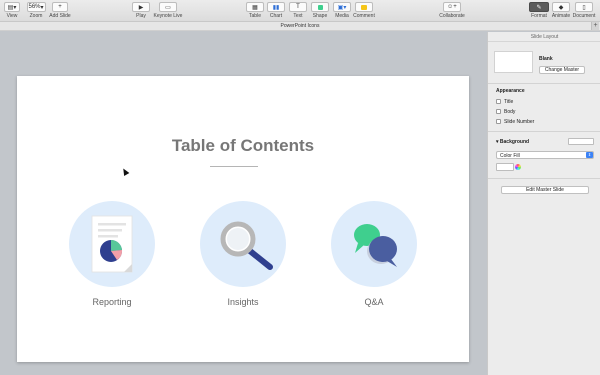 The width and height of the screenshot is (600, 375). I want to click on animate-button: ◆ Animate, so click(561, 10).